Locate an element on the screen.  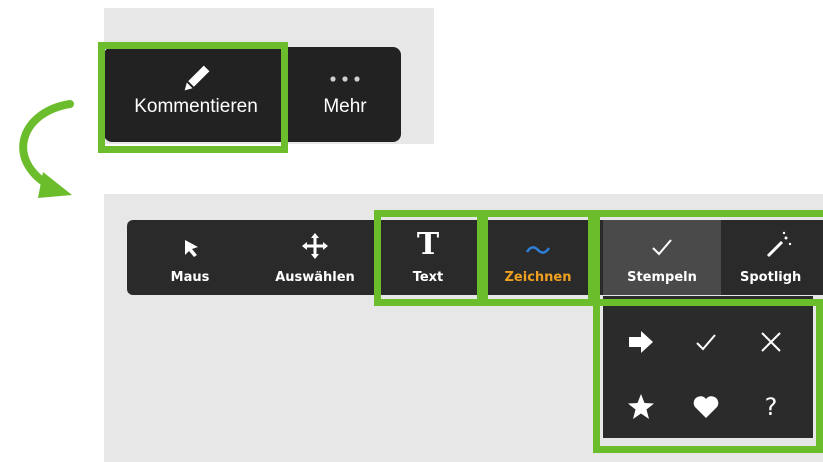
zeichnen-highlight is located at coordinates (538, 258).